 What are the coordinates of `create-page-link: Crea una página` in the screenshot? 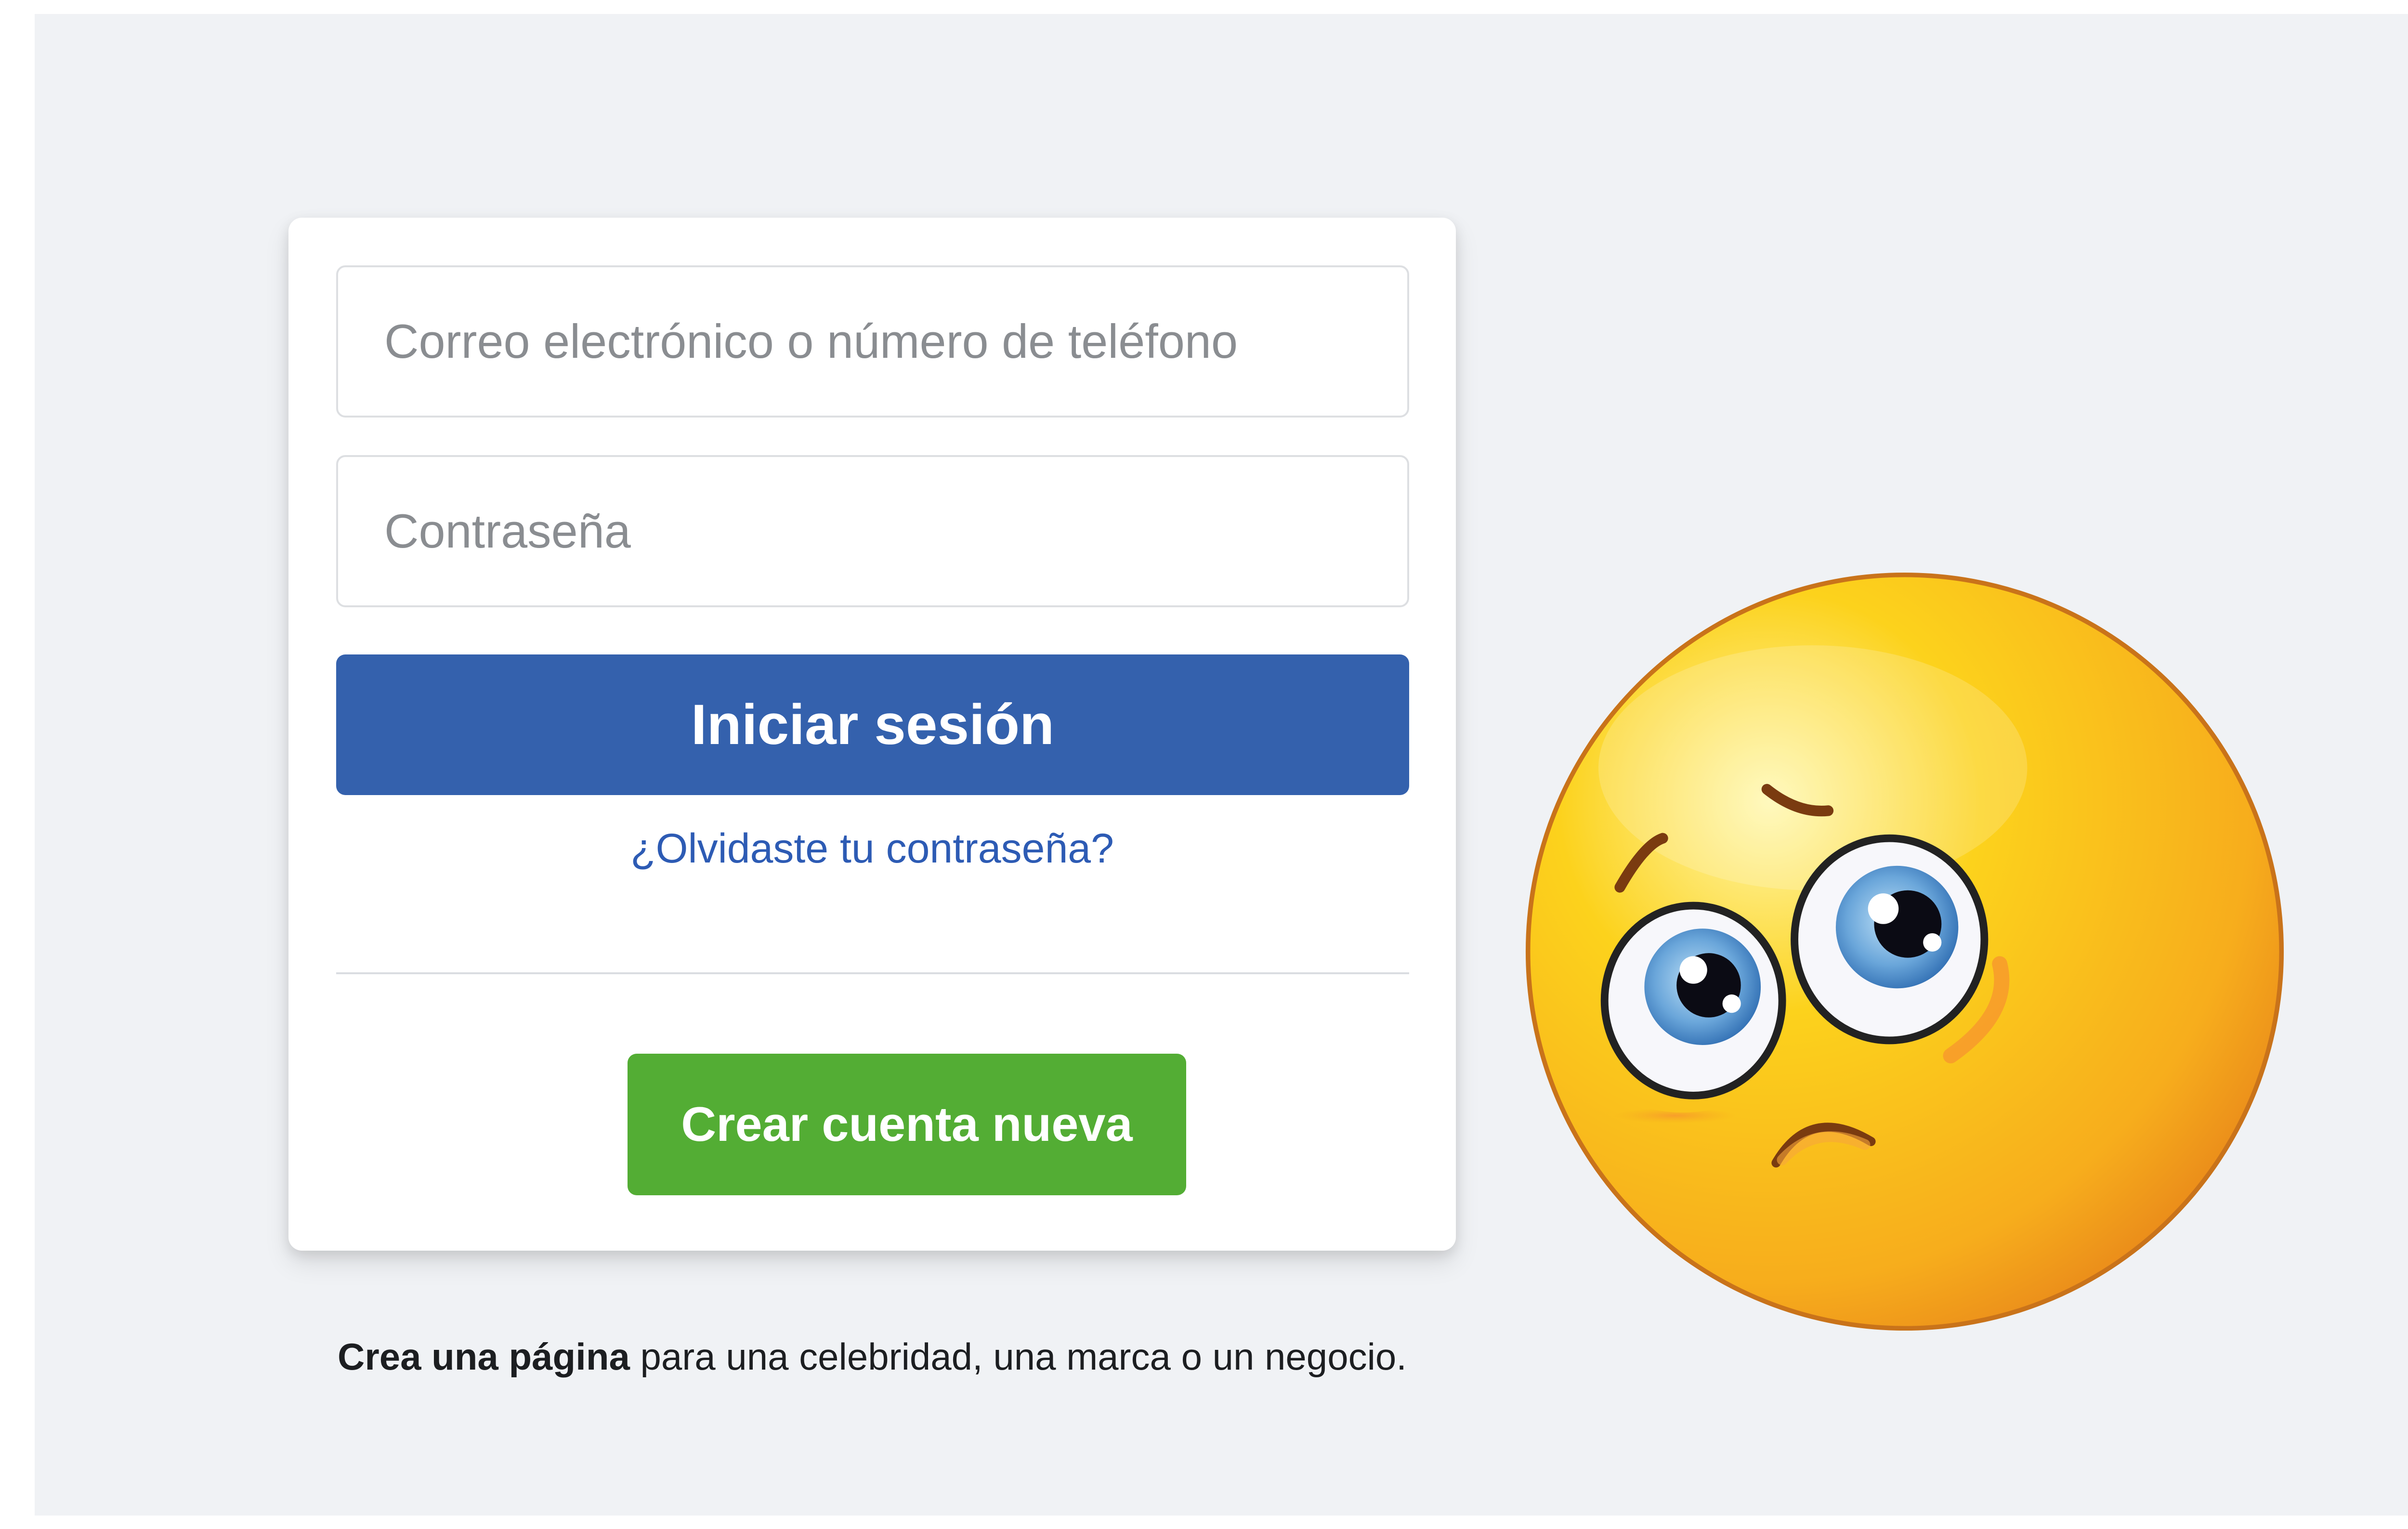 It's located at (484, 1356).